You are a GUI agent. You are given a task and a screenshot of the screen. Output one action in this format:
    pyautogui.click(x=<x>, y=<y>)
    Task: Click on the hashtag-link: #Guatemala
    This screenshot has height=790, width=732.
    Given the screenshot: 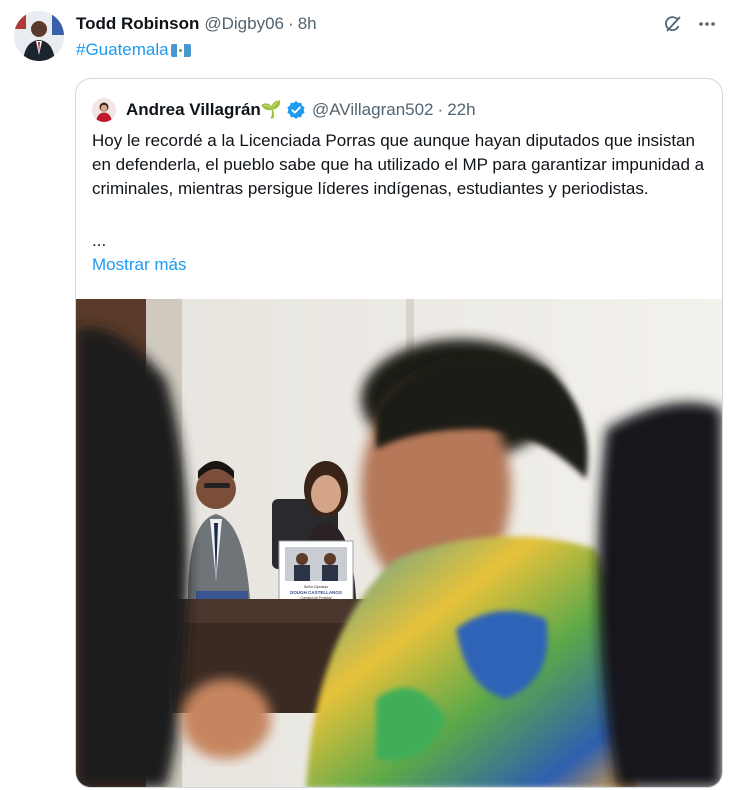 What is the action you would take?
    pyautogui.click(x=122, y=50)
    